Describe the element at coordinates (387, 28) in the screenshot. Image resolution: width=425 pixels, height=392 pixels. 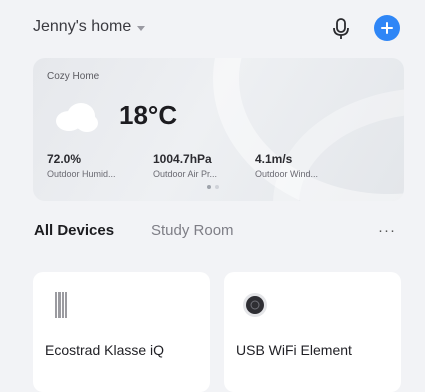
I see `add-device-button` at that location.